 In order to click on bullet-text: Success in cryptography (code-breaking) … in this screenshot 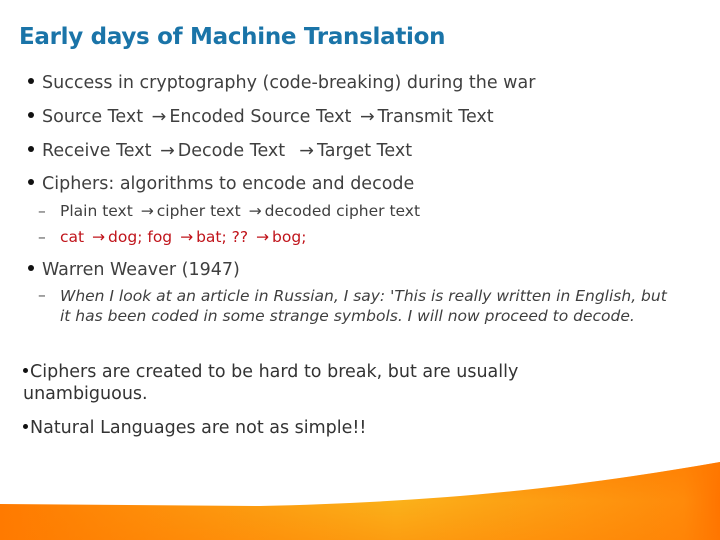, I will do `click(289, 83)`.